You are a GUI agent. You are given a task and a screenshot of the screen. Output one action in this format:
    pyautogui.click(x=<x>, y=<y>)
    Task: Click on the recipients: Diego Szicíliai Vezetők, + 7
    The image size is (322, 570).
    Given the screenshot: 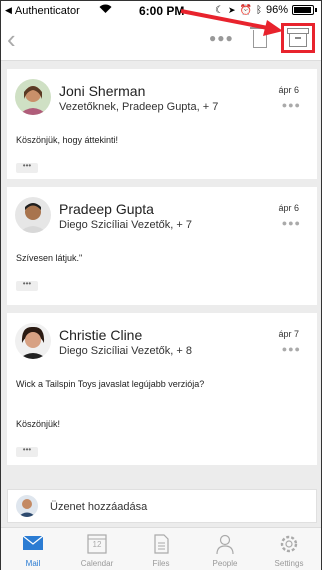 What is the action you would take?
    pyautogui.click(x=125, y=225)
    